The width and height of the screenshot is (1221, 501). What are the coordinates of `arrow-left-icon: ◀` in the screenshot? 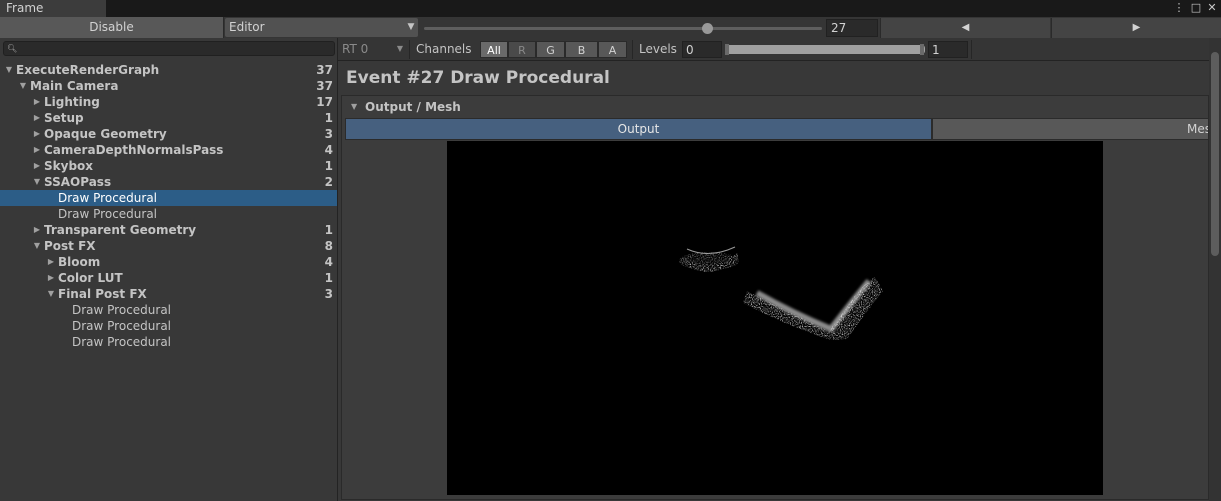 It's located at (965, 27).